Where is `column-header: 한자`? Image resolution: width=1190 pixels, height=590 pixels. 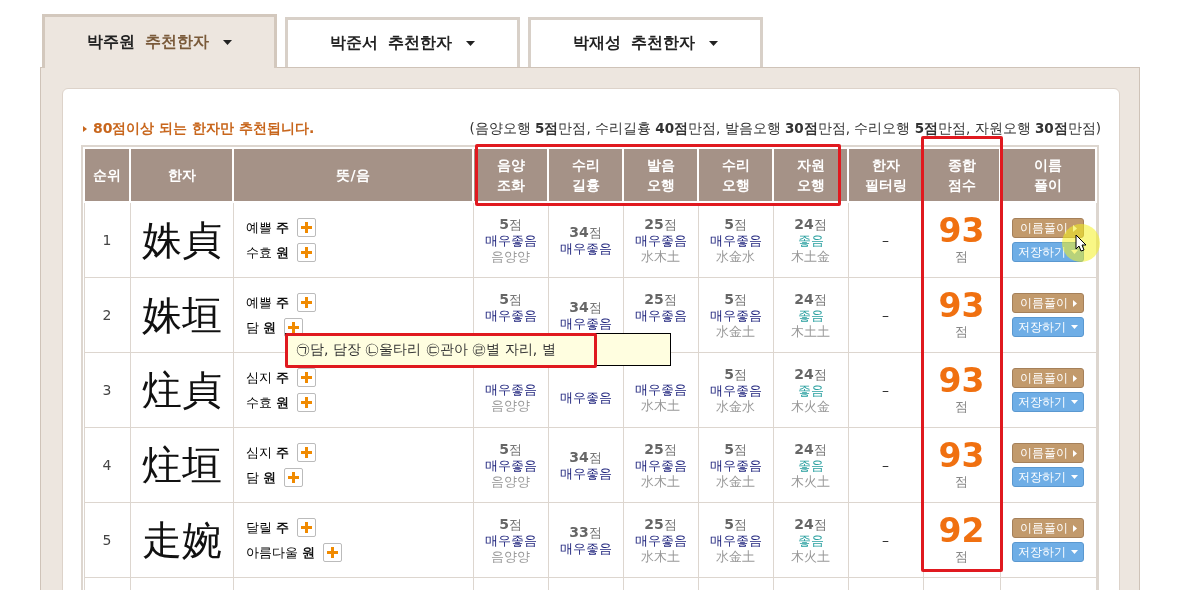 column-header: 한자 is located at coordinates (181, 175).